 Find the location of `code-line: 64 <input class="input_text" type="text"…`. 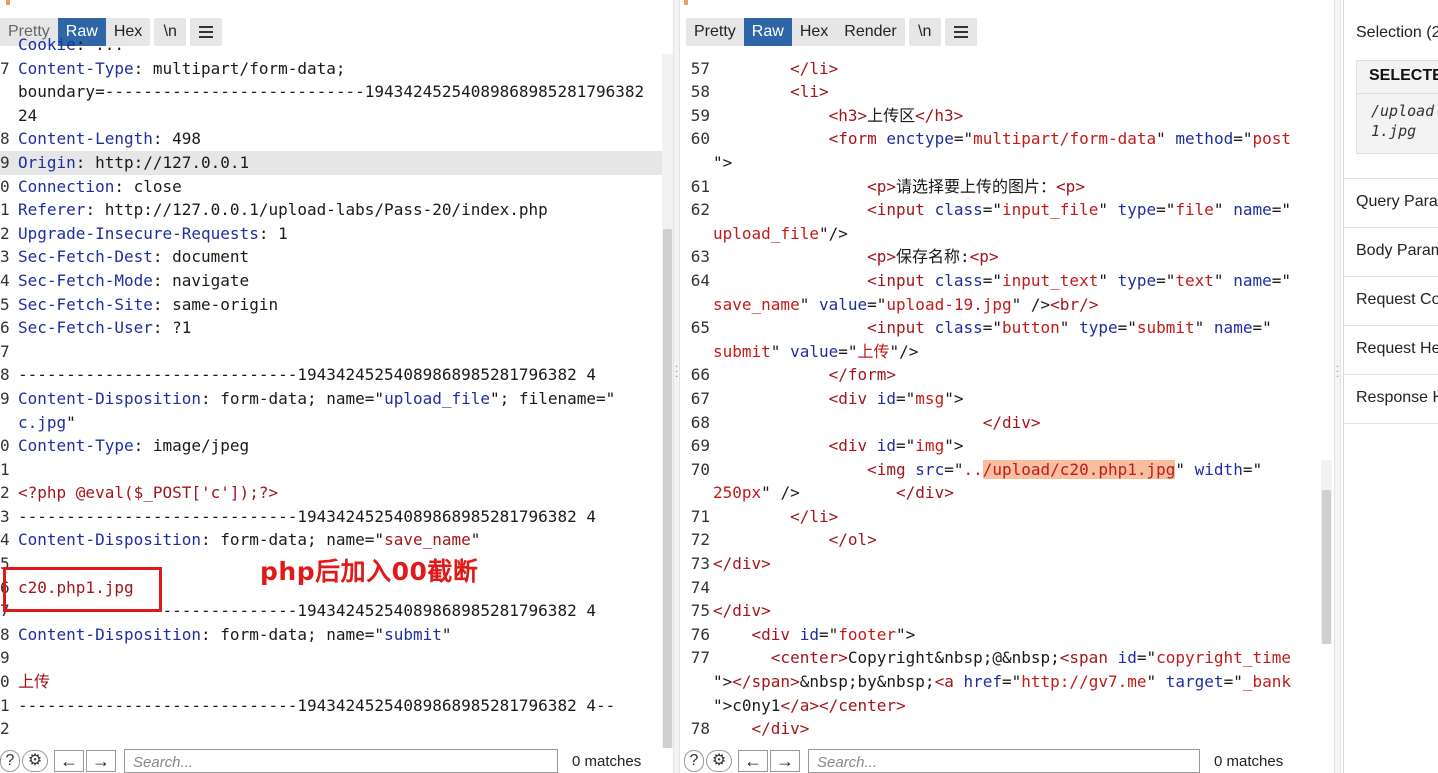

code-line: 64 <input class="input_text" type="text"… is located at coordinates (1000, 281).